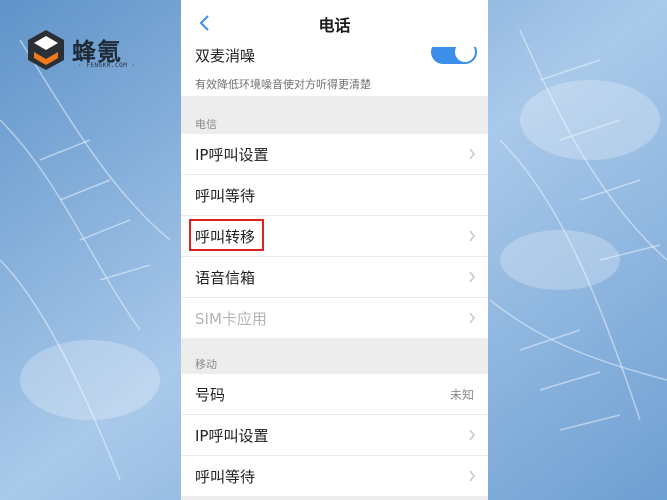  I want to click on top-bar-overlay: 电话, so click(334, 23).